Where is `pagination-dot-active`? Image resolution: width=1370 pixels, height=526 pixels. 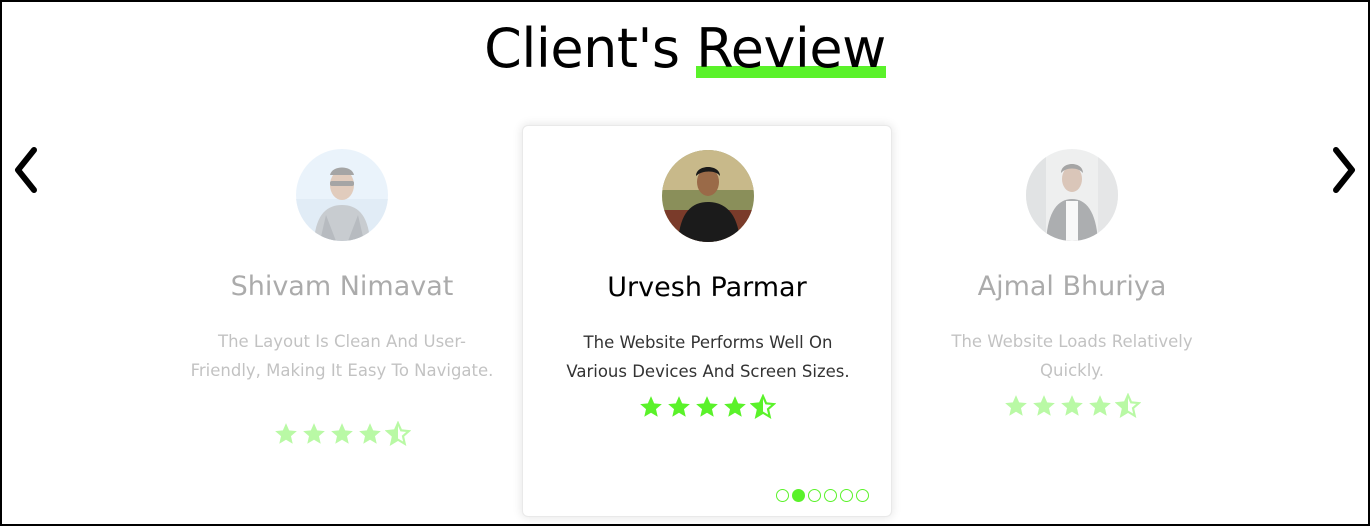 pagination-dot-active is located at coordinates (798, 495).